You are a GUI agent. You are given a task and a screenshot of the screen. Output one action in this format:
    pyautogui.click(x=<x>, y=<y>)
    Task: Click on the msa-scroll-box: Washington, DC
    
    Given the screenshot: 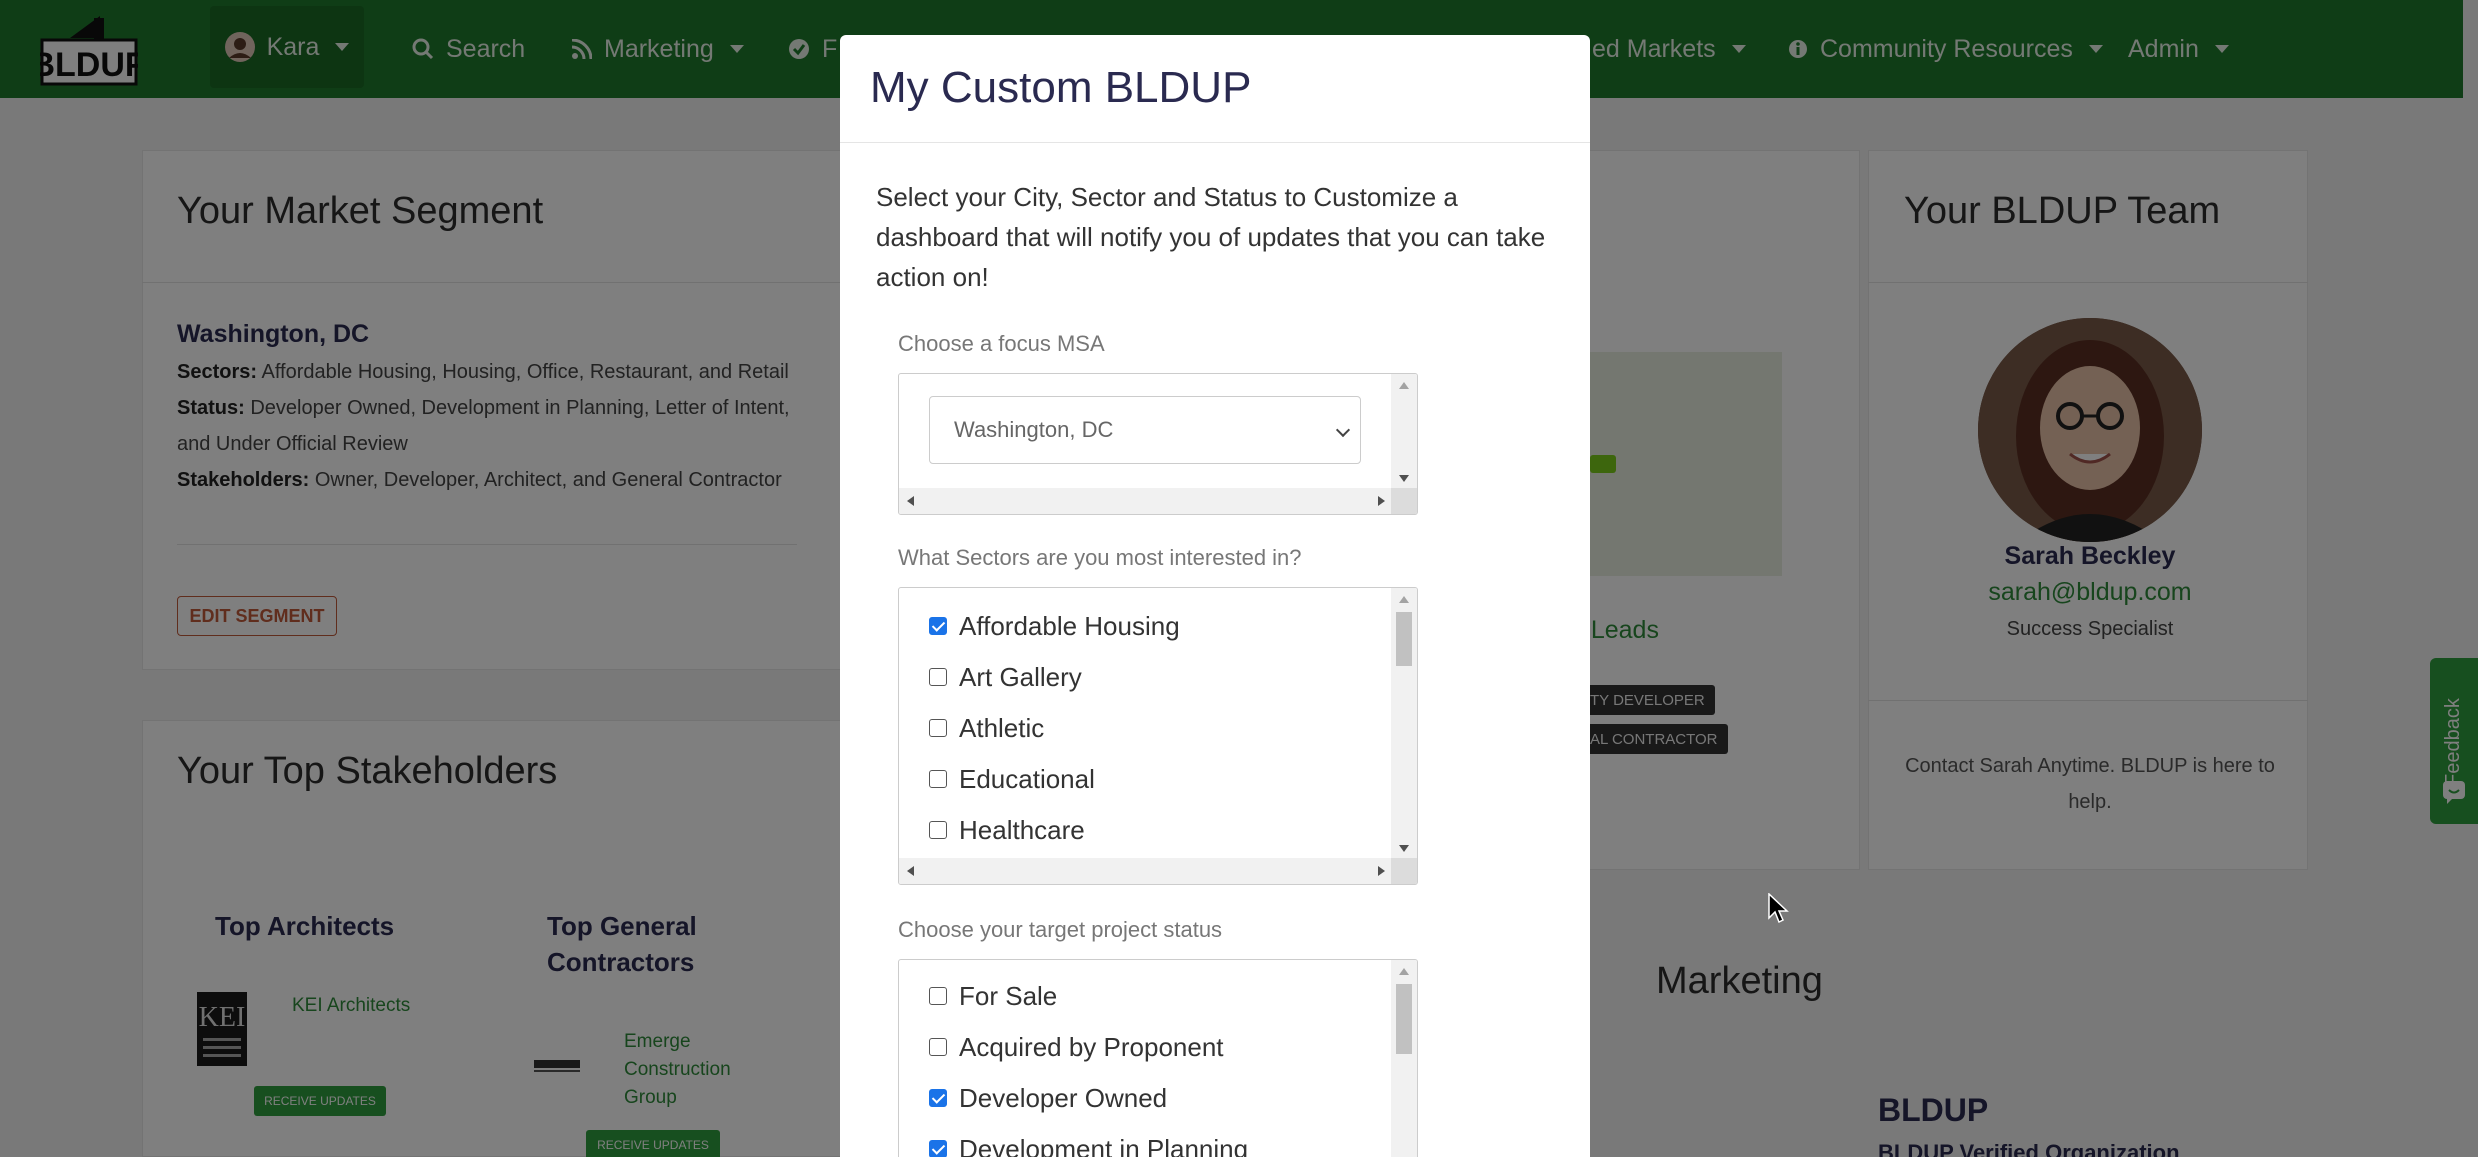 What is the action you would take?
    pyautogui.click(x=1158, y=444)
    